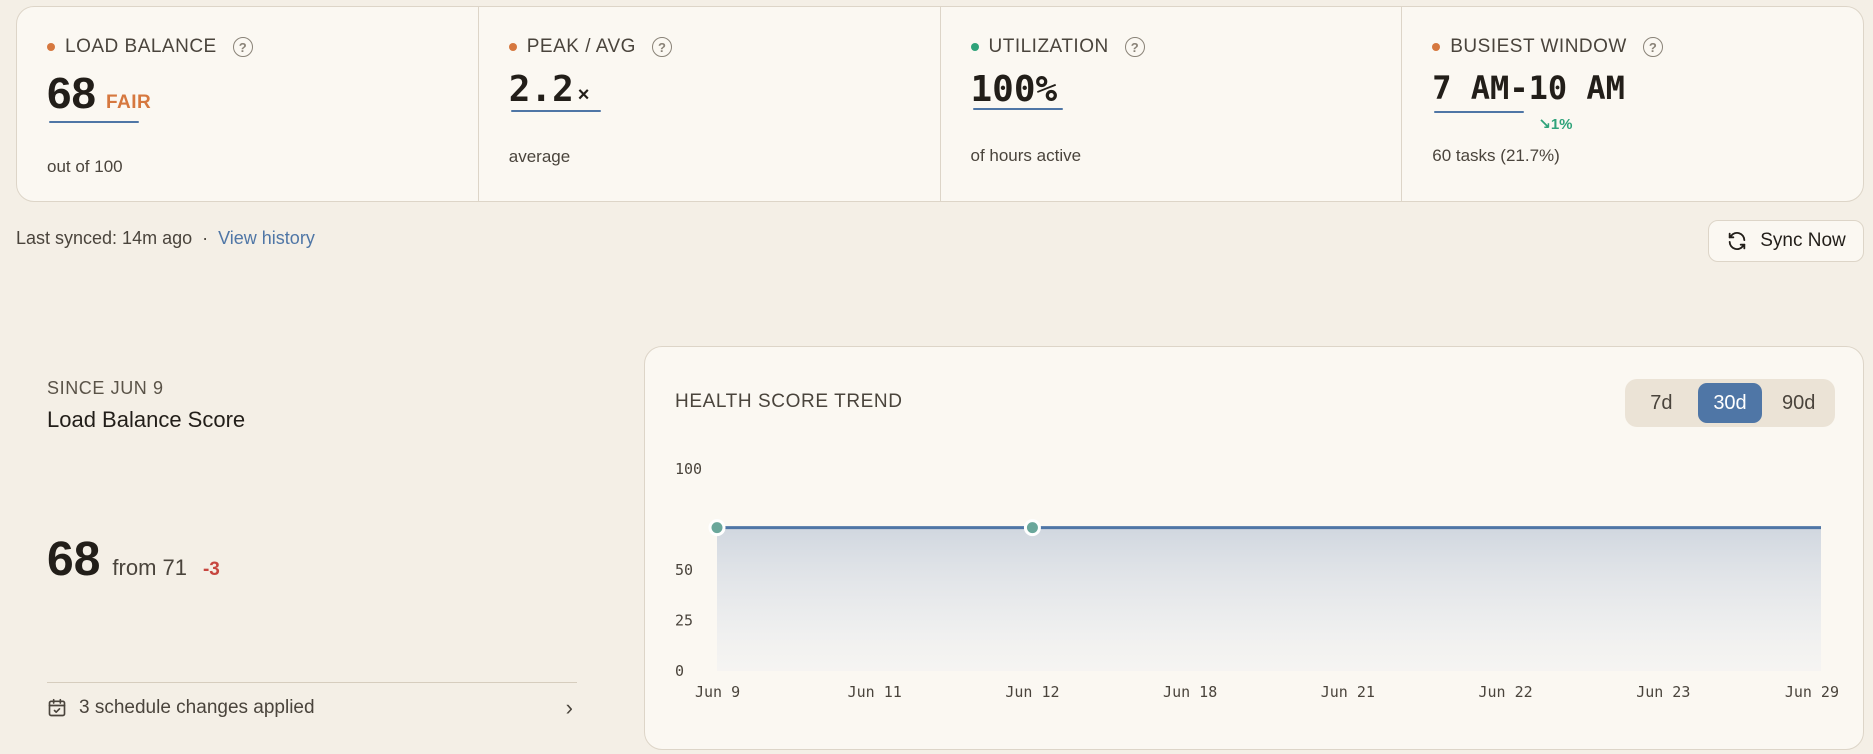  I want to click on kpi-value: 100%, so click(1014, 89).